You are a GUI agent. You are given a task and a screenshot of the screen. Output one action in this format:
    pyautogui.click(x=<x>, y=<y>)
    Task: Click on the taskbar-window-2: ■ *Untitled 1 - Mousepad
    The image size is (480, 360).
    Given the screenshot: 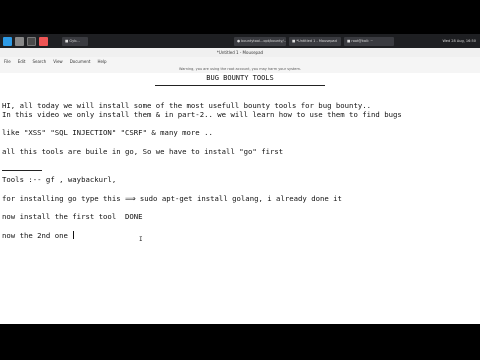 What is the action you would take?
    pyautogui.click(x=315, y=41)
    